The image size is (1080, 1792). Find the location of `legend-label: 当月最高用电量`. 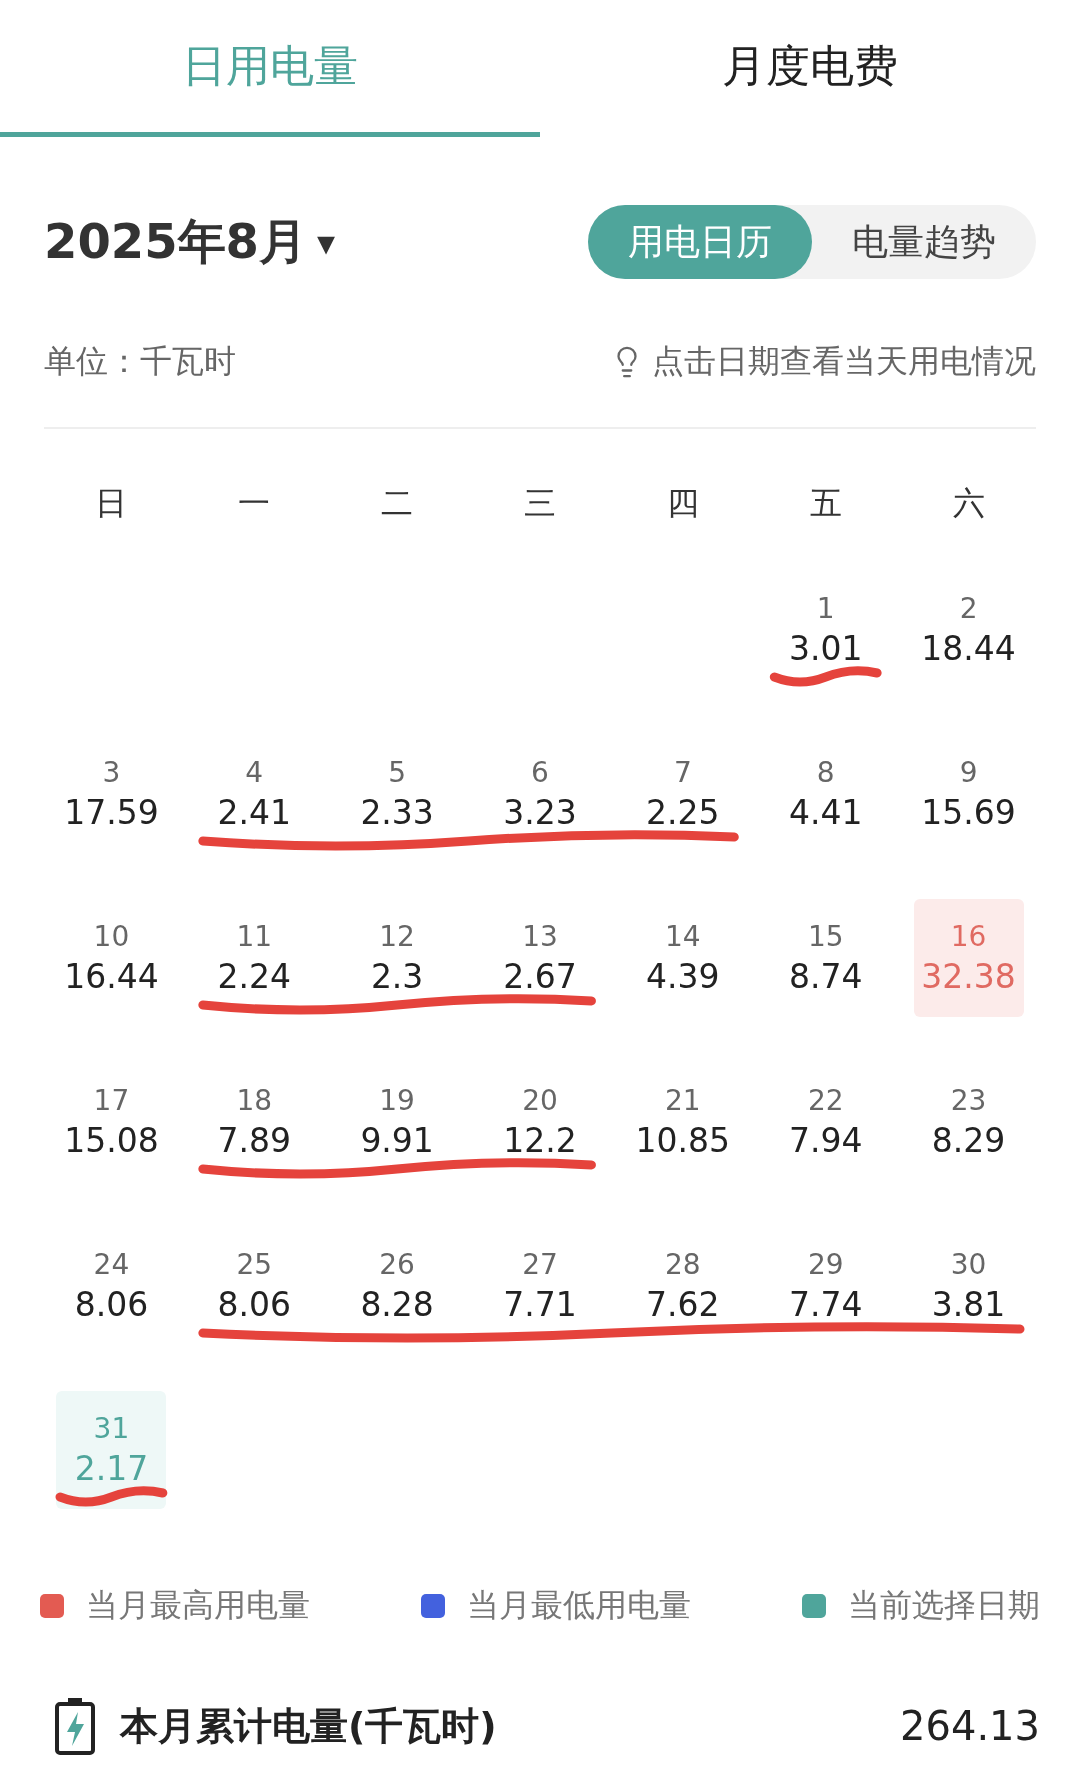

legend-label: 当月最高用电量 is located at coordinates (198, 1605).